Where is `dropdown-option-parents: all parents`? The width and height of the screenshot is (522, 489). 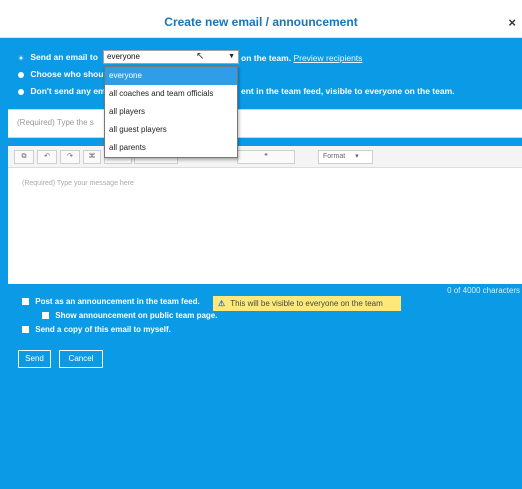
dropdown-option-parents: all parents is located at coordinates (171, 148).